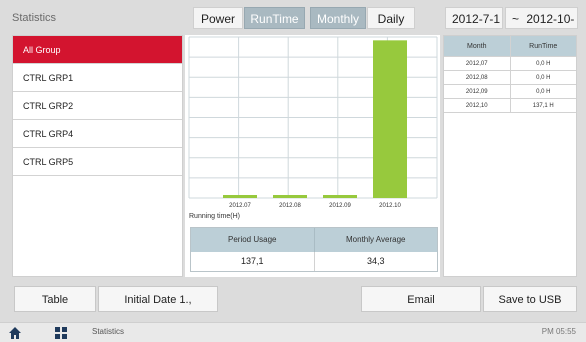 This screenshot has height=342, width=586. I want to click on table-row: 2012,10 137,1 H, so click(510, 106).